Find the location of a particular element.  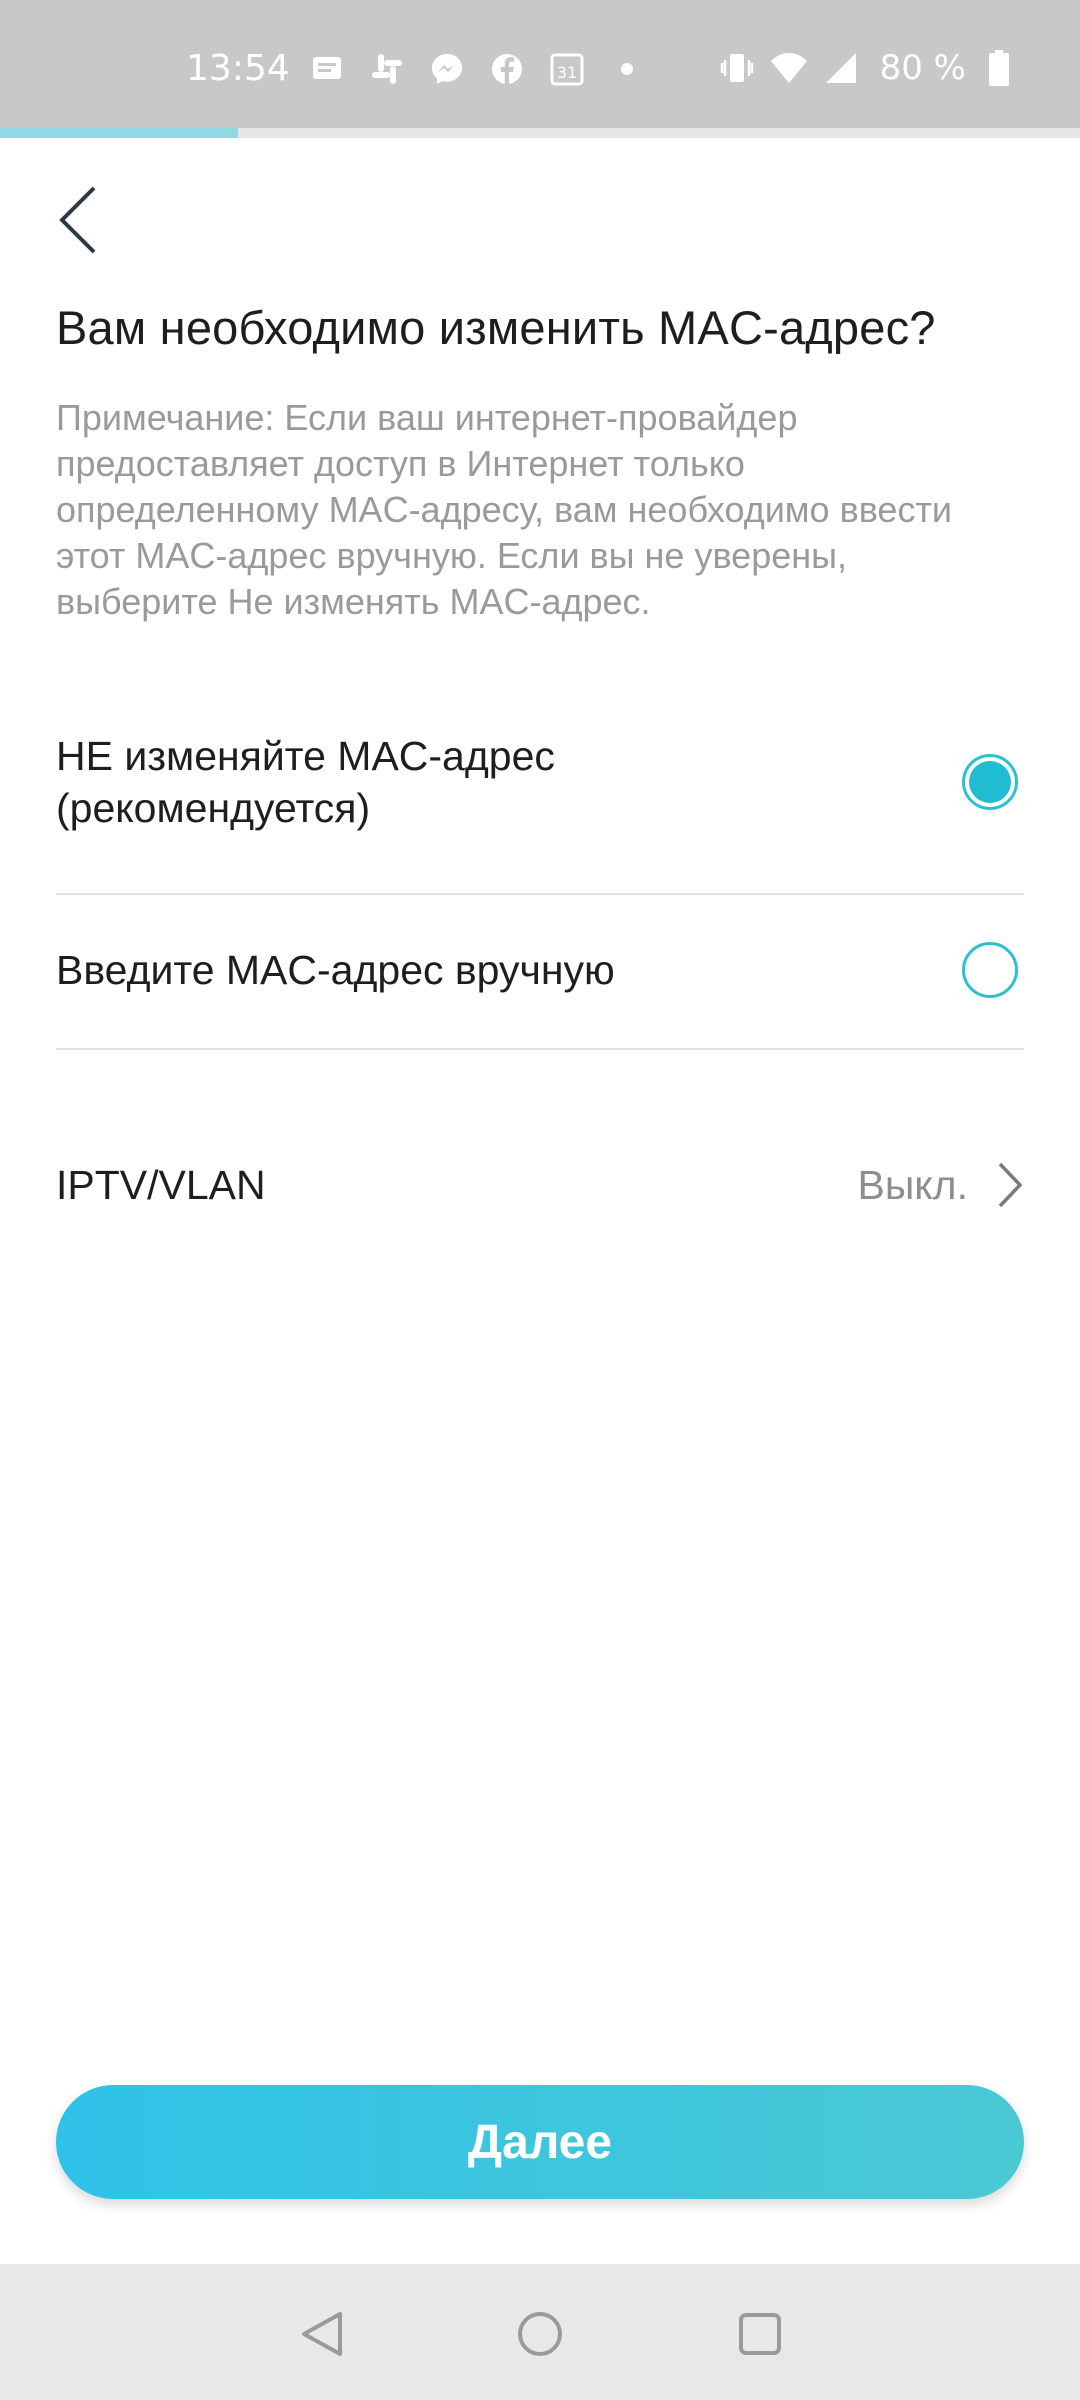

nav-recents-button is located at coordinates (760, 2334).